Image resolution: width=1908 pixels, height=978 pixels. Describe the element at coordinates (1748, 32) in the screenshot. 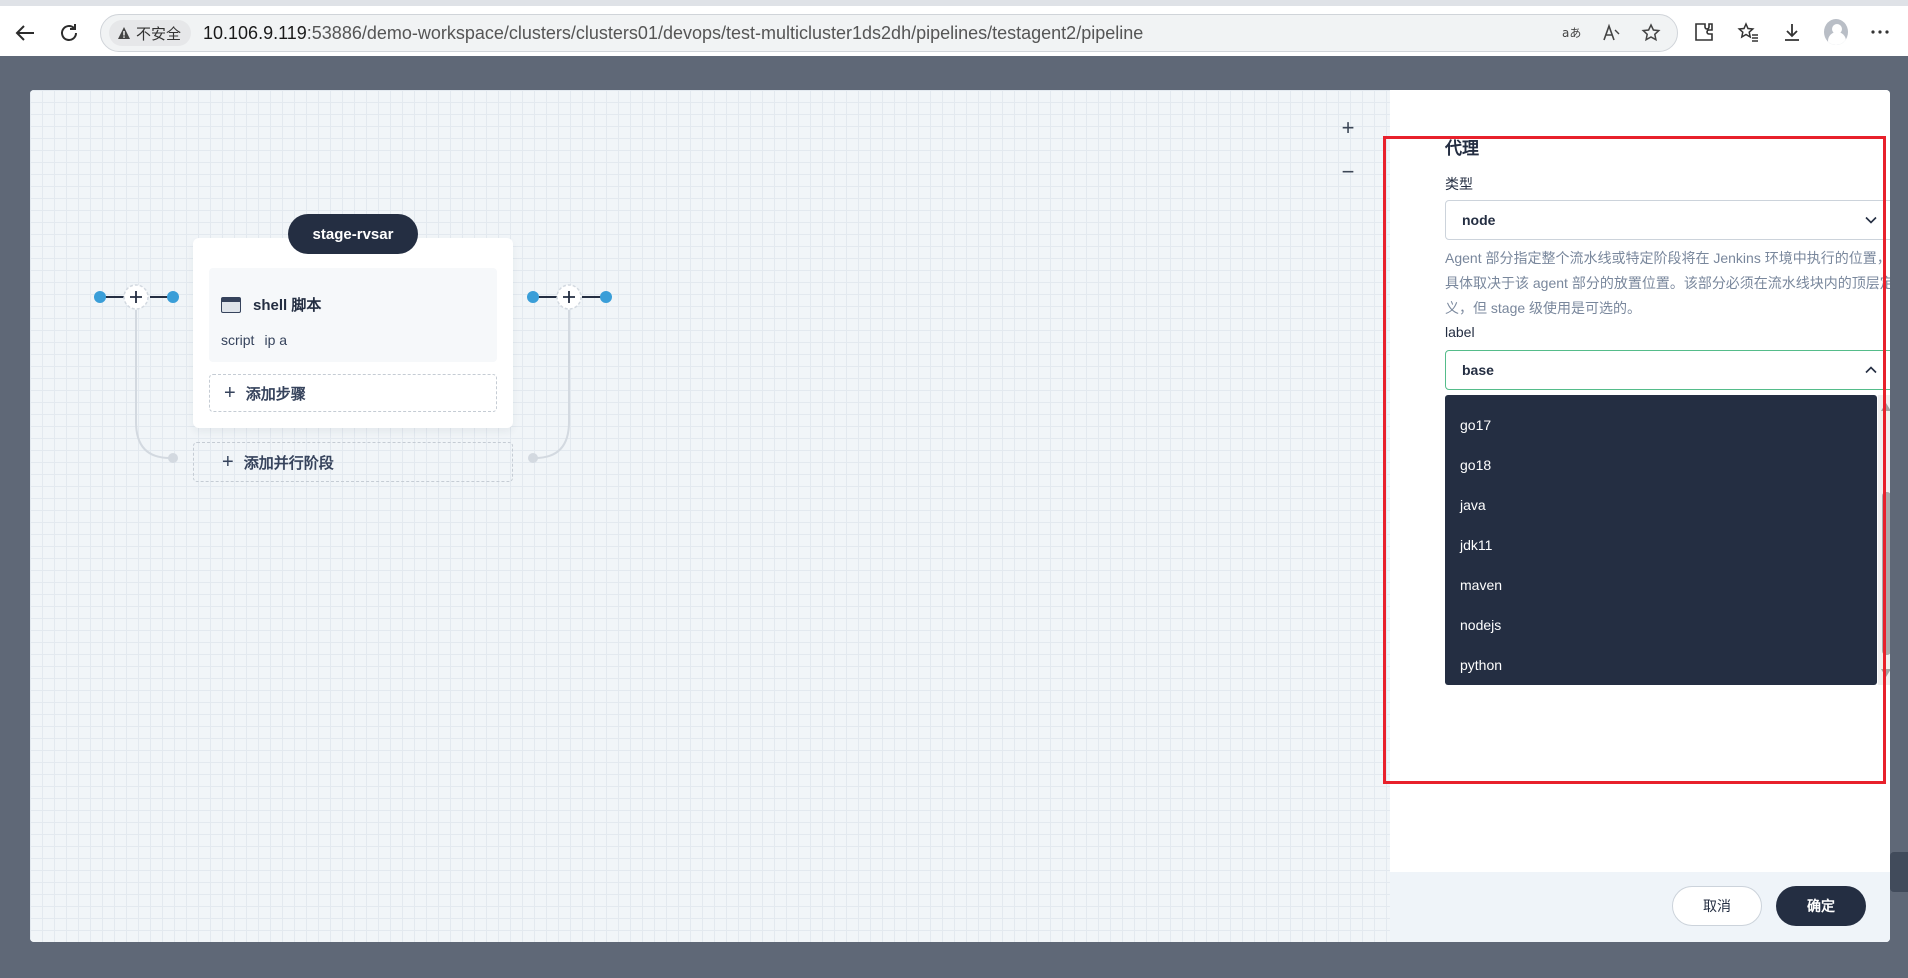

I see `favorites-icon` at that location.